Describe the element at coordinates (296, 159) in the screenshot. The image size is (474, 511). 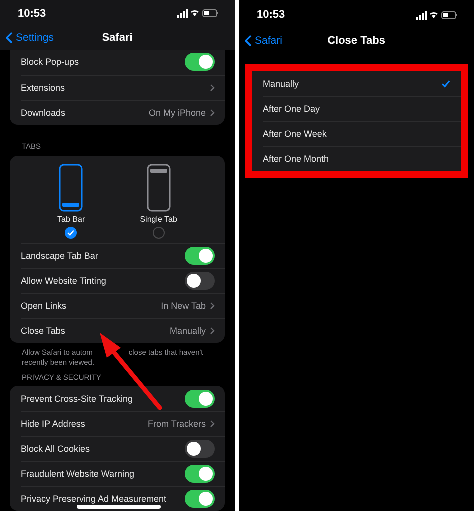
I see `option-label: After One Month` at that location.